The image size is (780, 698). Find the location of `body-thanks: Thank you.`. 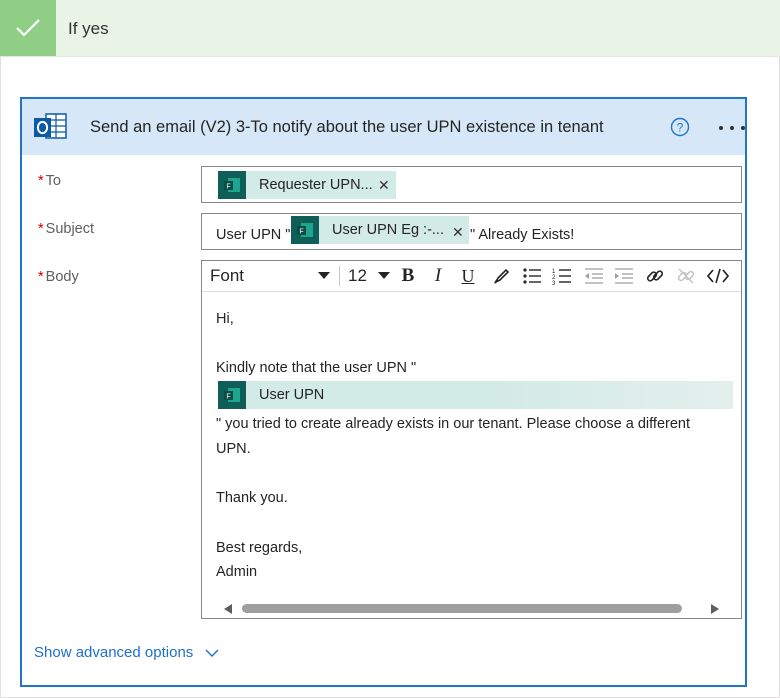

body-thanks: Thank you. is located at coordinates (252, 498).